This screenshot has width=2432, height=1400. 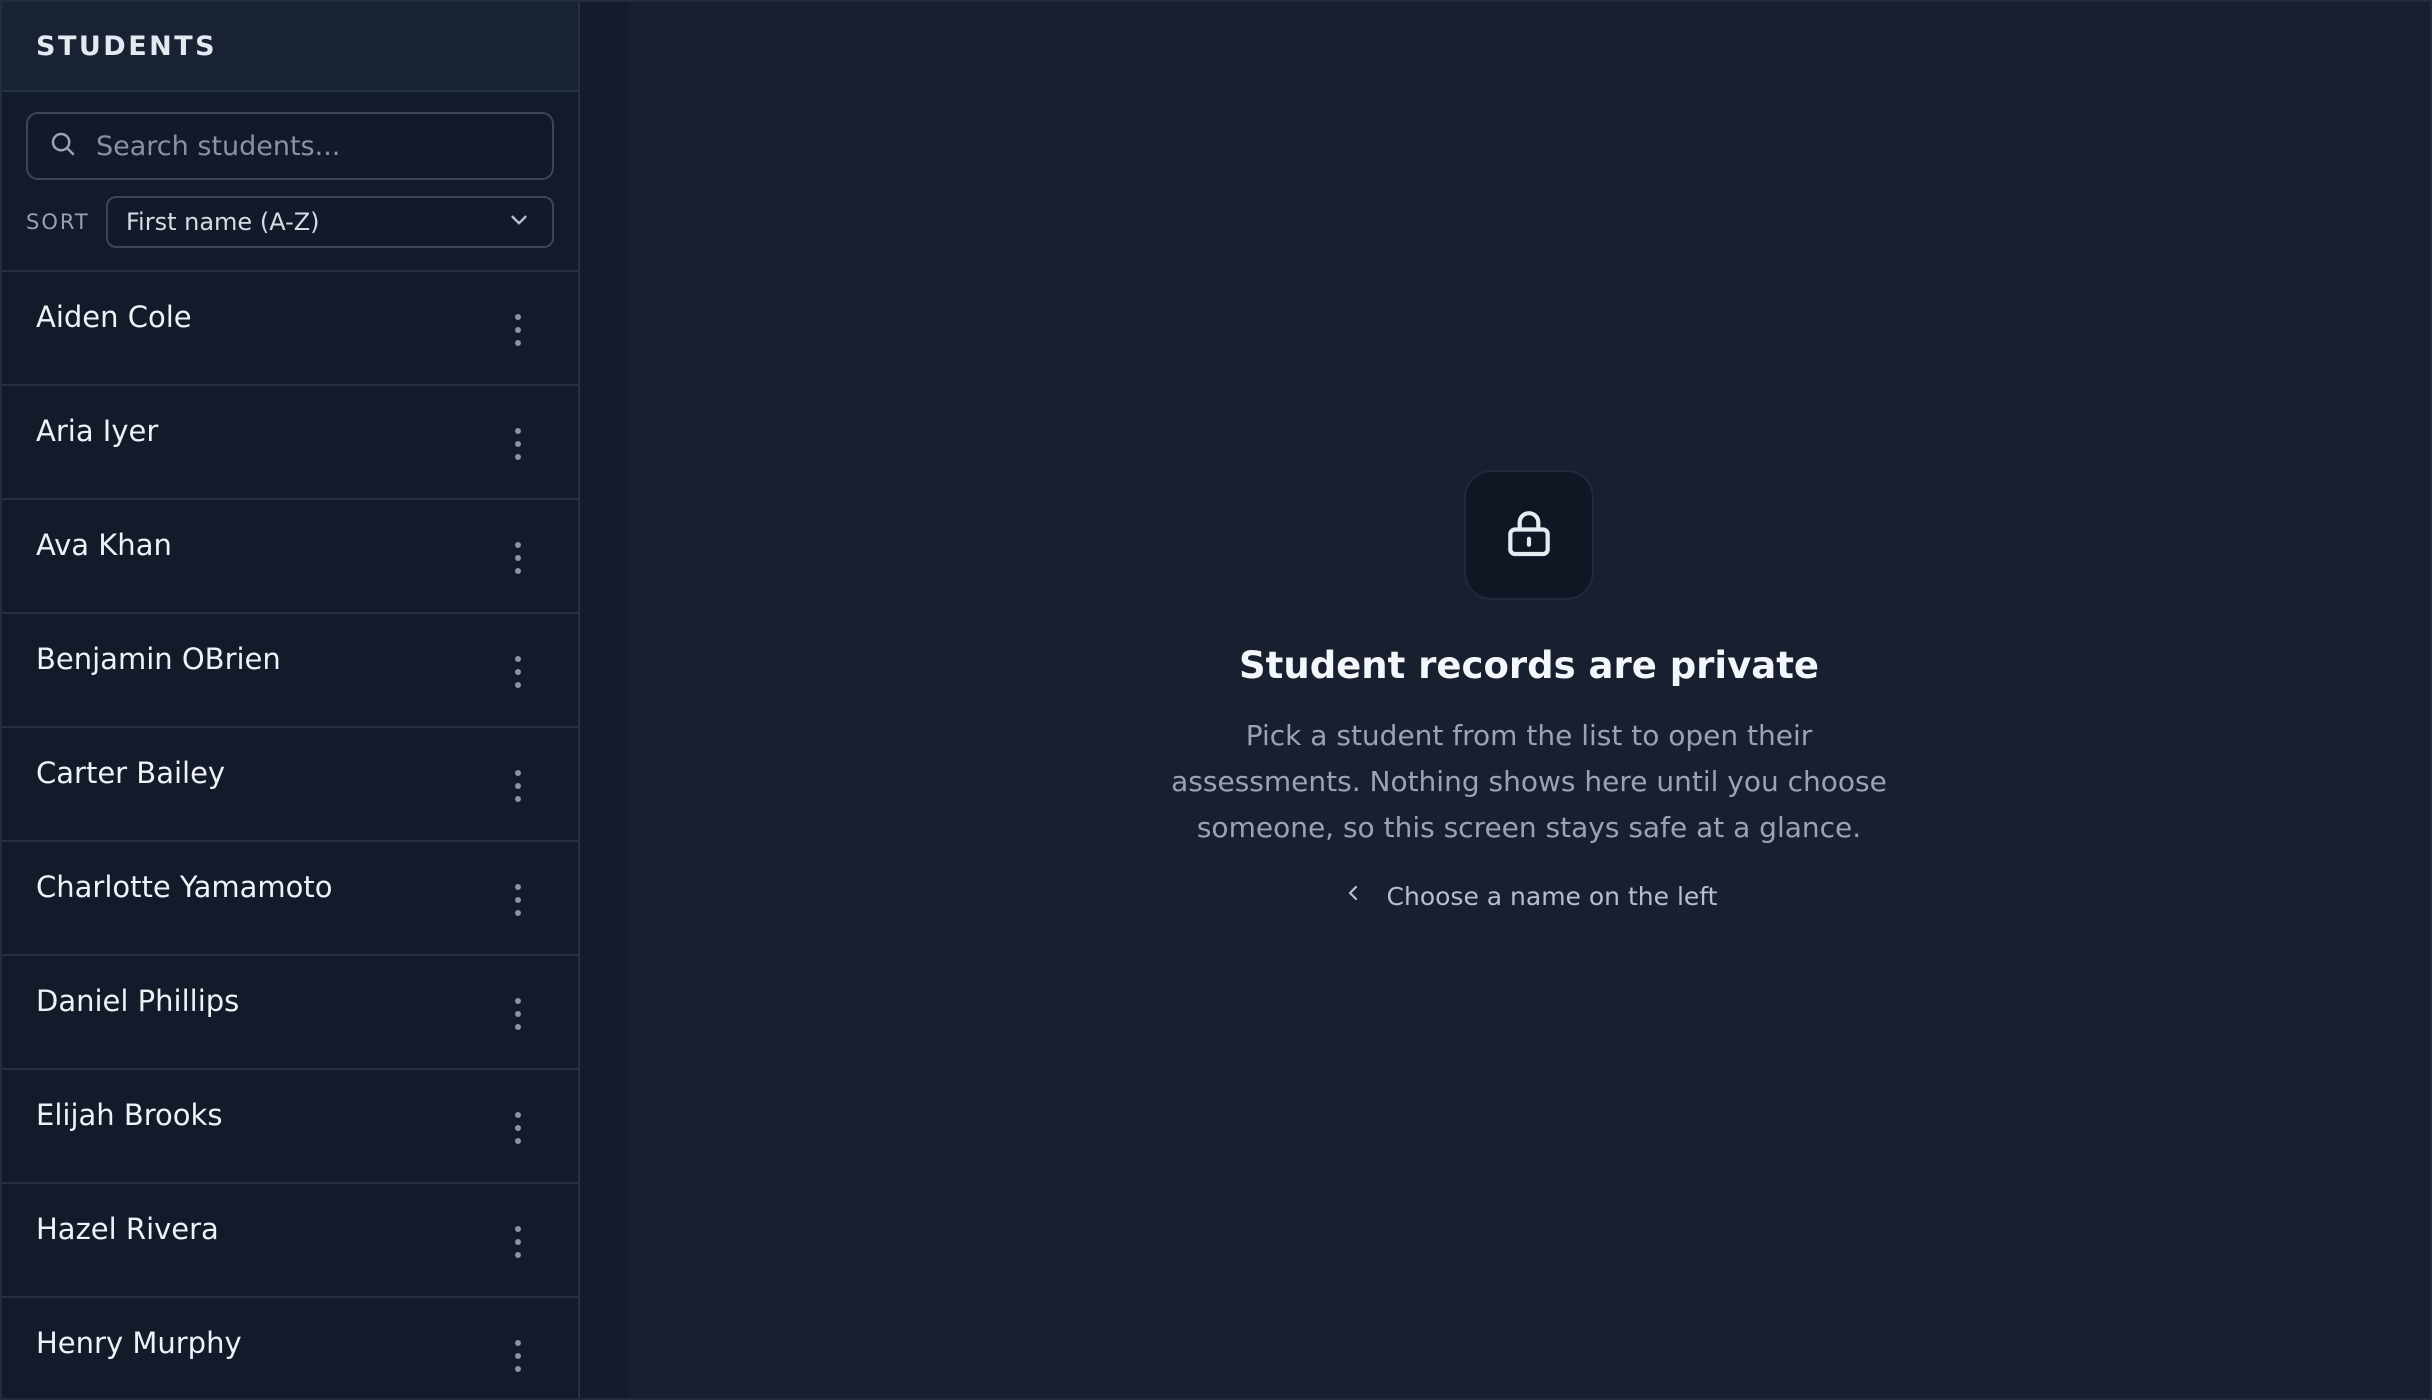 I want to click on search-box, so click(x=290, y=146).